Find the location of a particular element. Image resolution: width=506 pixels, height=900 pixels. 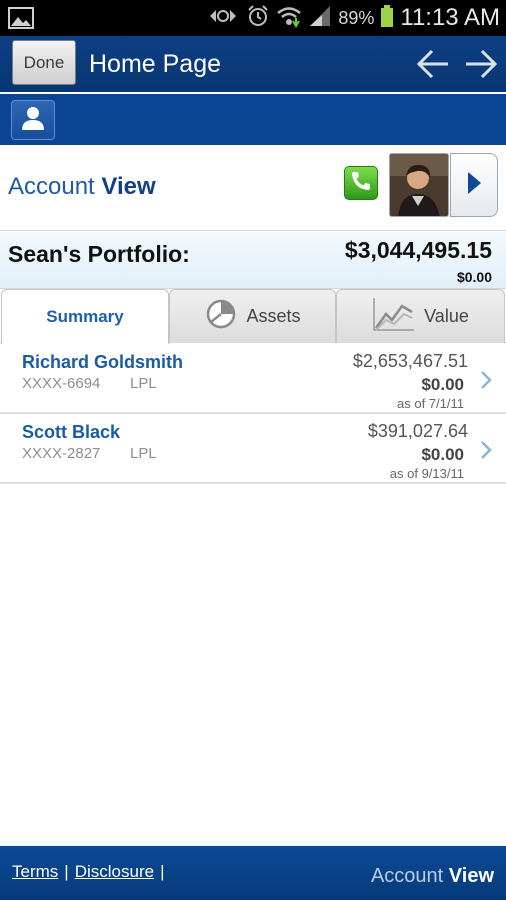

phone-icon is located at coordinates (361, 183).